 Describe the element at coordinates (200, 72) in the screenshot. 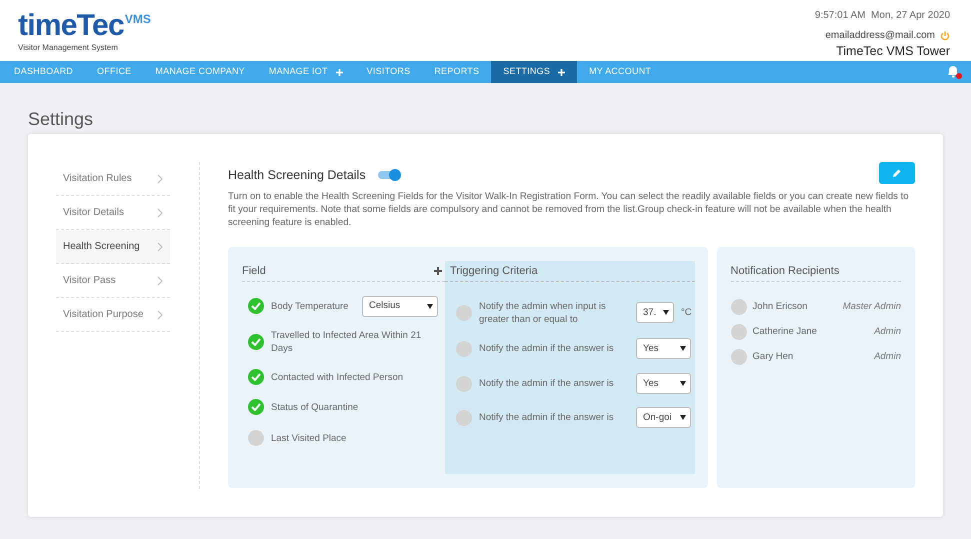

I see `nav-tab: MANAGE COMPANY` at that location.